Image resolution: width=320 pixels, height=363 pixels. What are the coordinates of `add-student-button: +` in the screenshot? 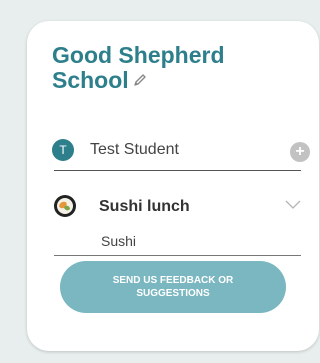 It's located at (300, 152).